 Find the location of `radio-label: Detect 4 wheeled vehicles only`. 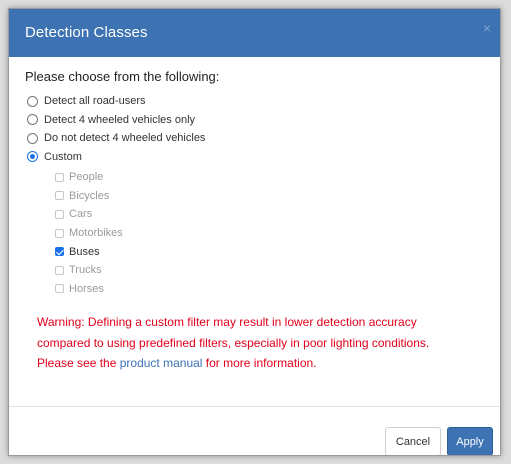

radio-label: Detect 4 wheeled vehicles only is located at coordinates (120, 119).